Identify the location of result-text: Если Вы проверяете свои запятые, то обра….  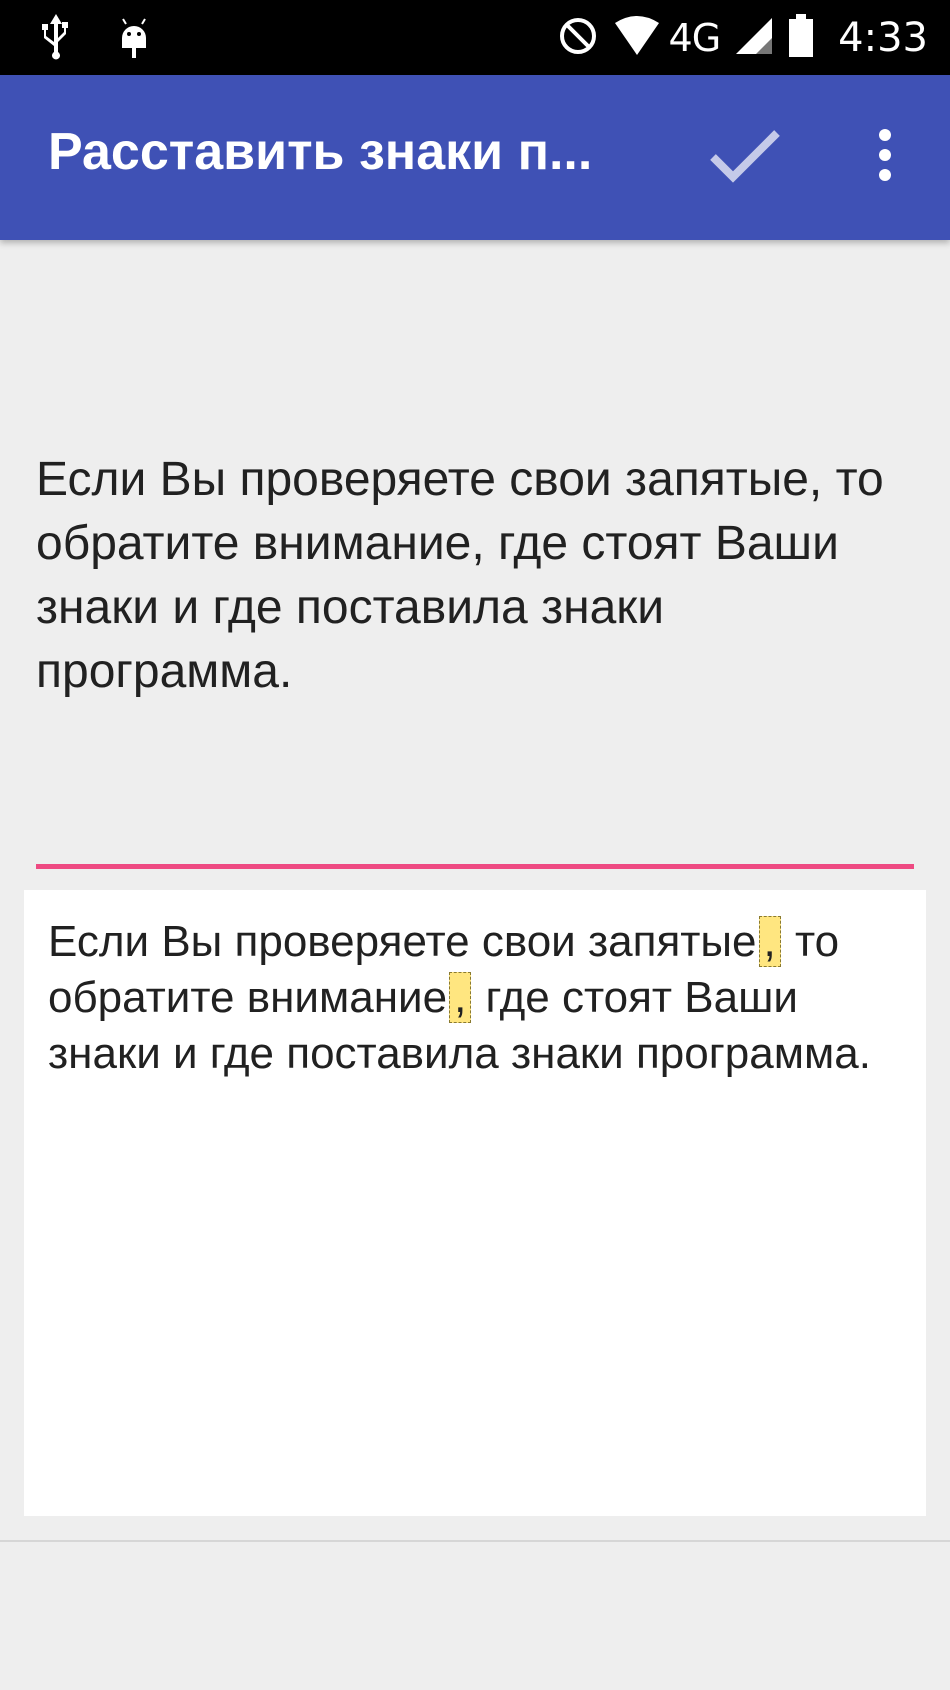
(473, 998).